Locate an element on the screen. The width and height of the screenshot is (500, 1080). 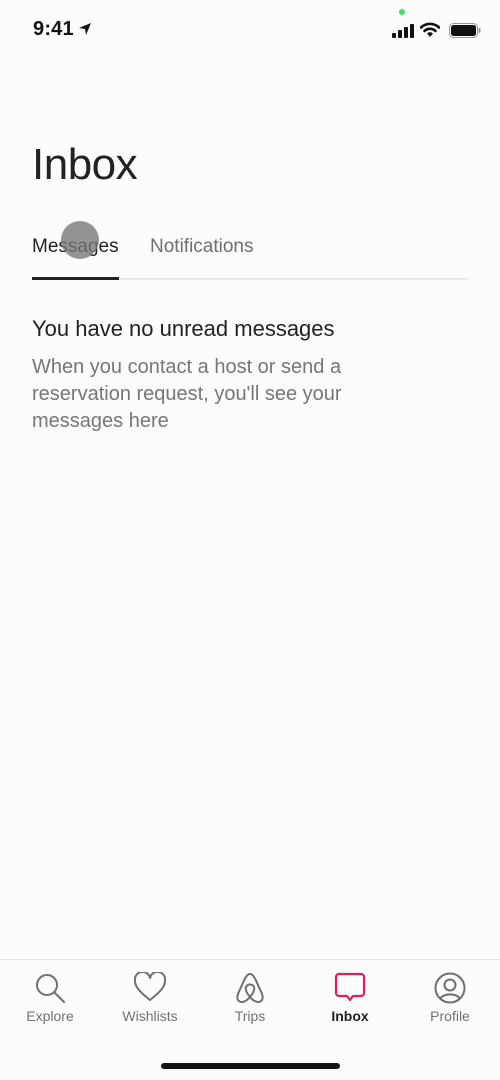
bottom-nav: Explore Wishlists Trips Inbox Profile is located at coordinates (250, 1019).